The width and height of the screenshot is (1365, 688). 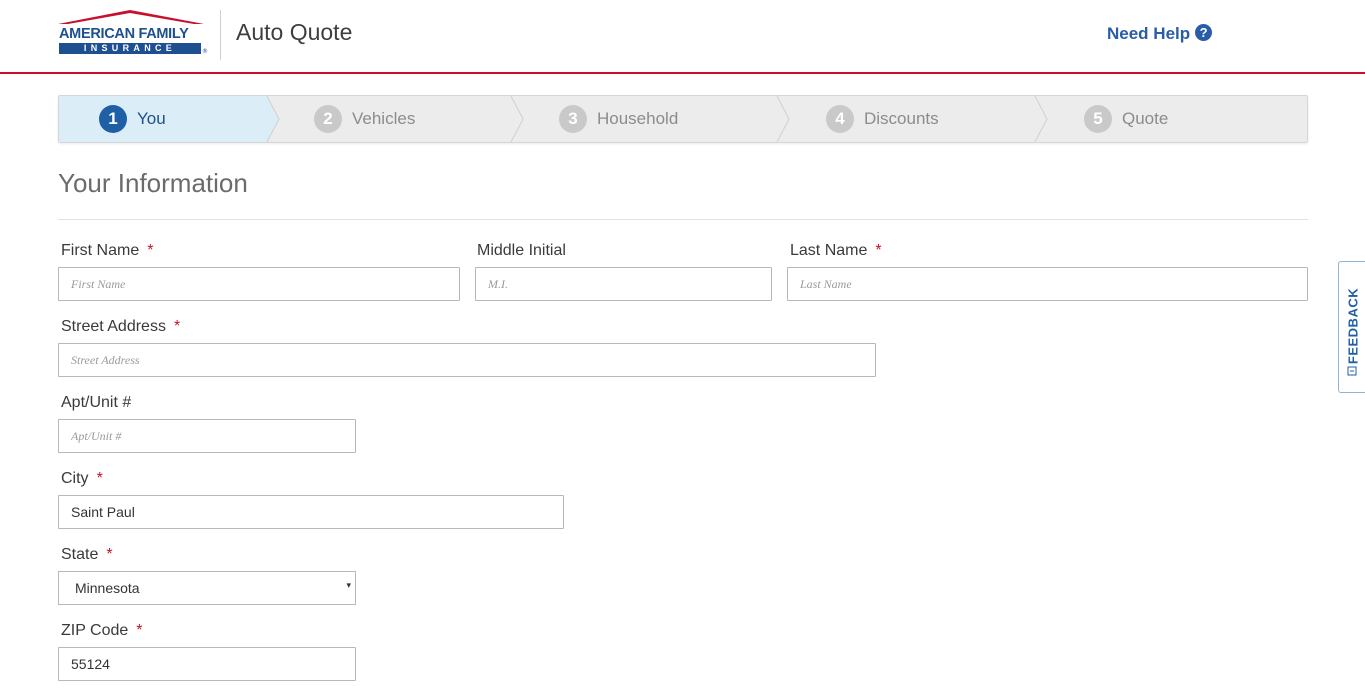 What do you see at coordinates (294, 32) in the screenshot?
I see `app-title: Auto Quote` at bounding box center [294, 32].